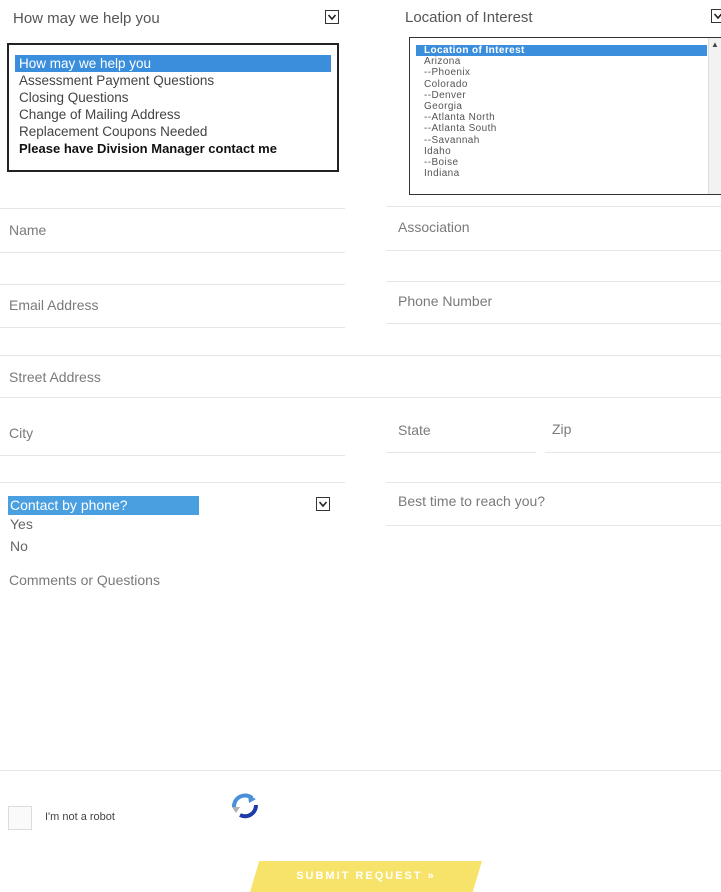 The height and width of the screenshot is (892, 721). Describe the element at coordinates (568, 151) in the screenshot. I see `location-option: Idaho` at that location.